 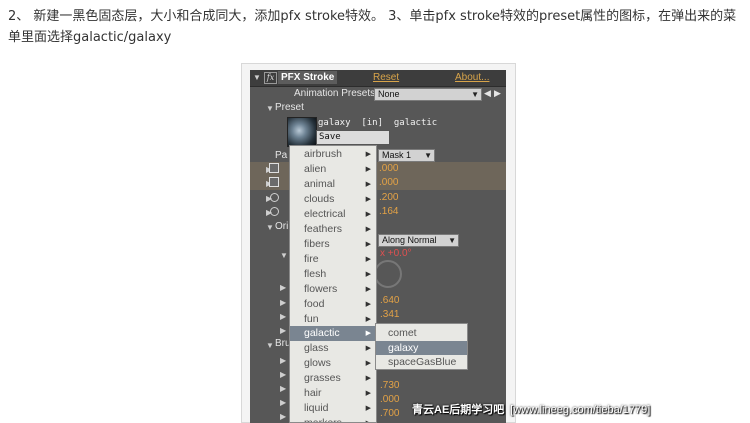 What do you see at coordinates (396, 253) in the screenshot?
I see `angle-value: x +0.0°` at bounding box center [396, 253].